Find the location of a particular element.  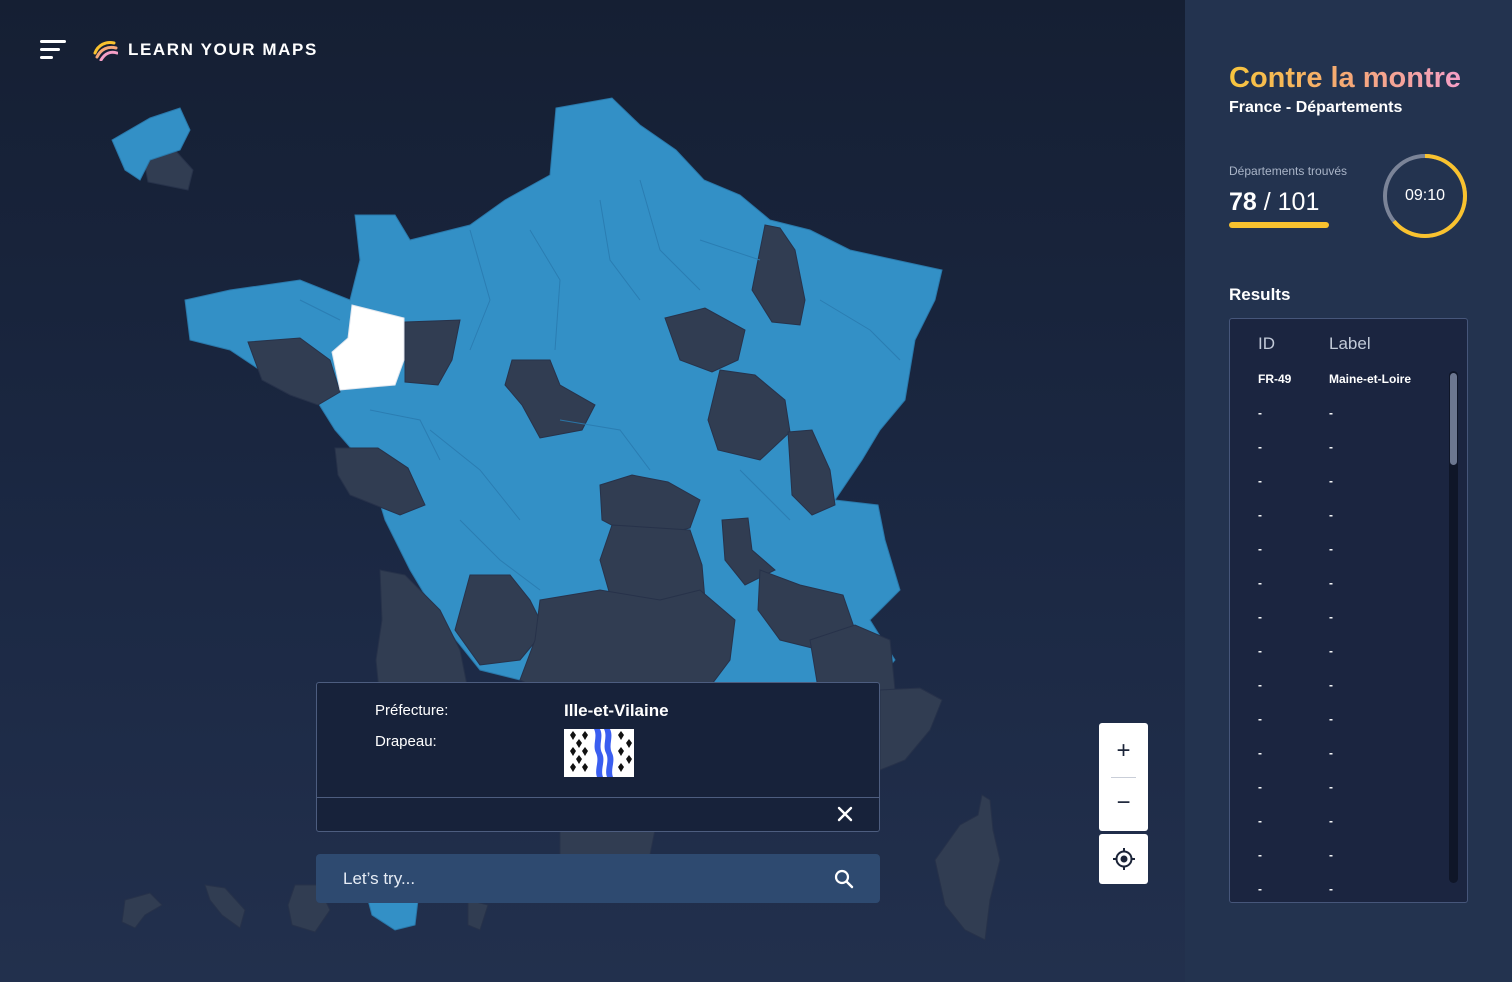

found-counter: 78 / 101 is located at coordinates (1274, 202).